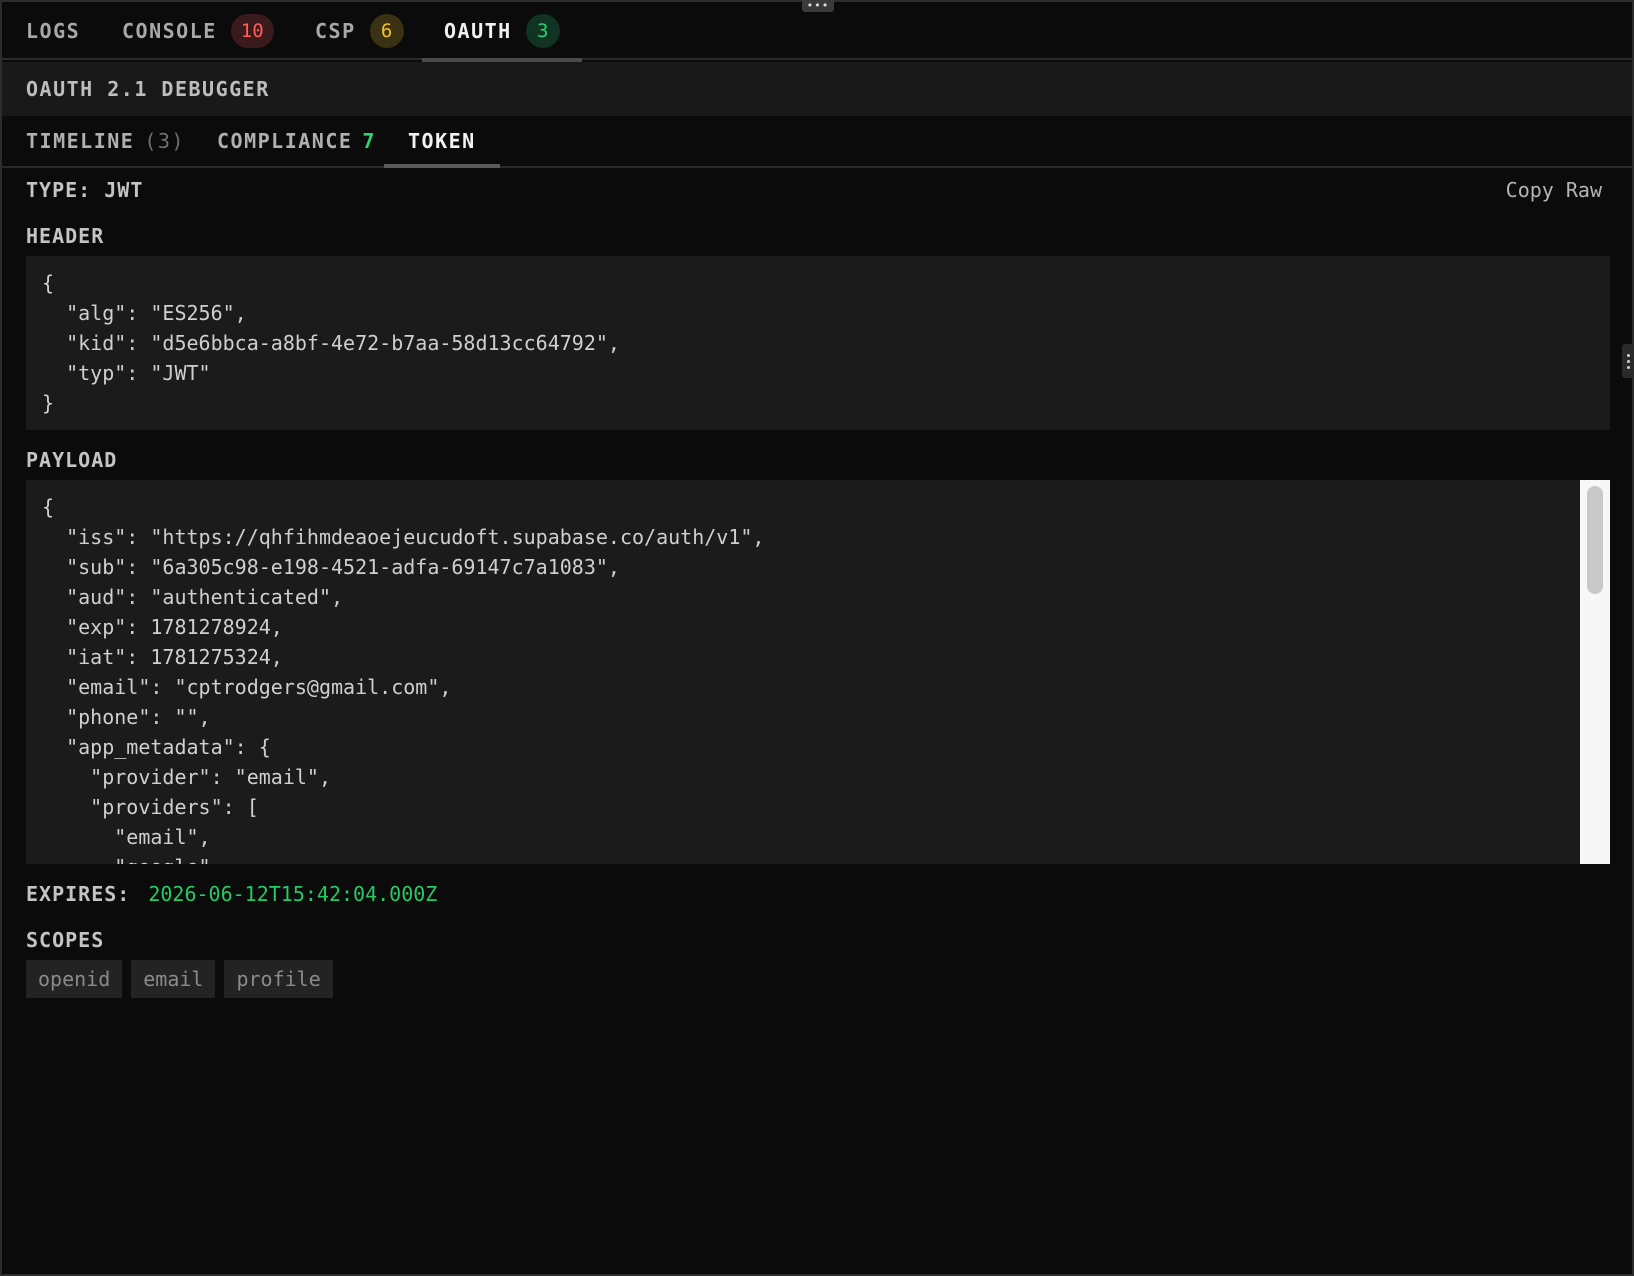 Image resolution: width=1634 pixels, height=1276 pixels. What do you see at coordinates (1595, 540) in the screenshot?
I see `payload-scrollbar-thumb` at bounding box center [1595, 540].